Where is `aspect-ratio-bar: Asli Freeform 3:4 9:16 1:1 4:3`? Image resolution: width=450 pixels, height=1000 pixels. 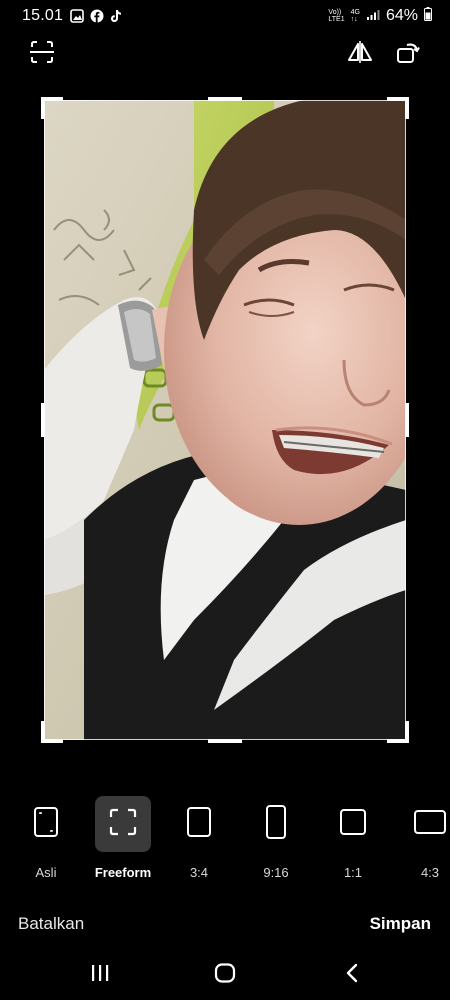 aspect-ratio-bar: Asli Freeform 3:4 9:16 1:1 4:3 is located at coordinates (225, 841).